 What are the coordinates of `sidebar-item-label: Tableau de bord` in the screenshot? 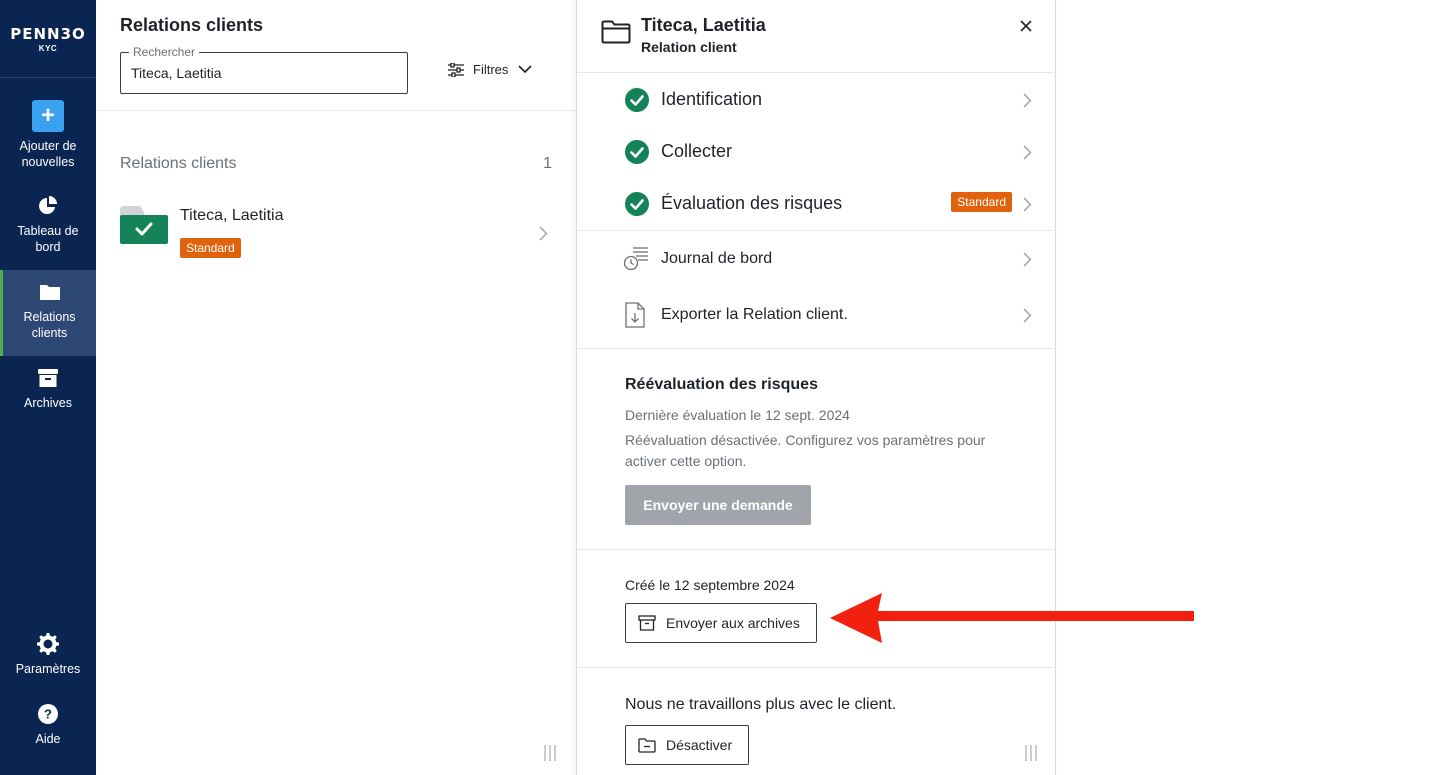 It's located at (48, 239).